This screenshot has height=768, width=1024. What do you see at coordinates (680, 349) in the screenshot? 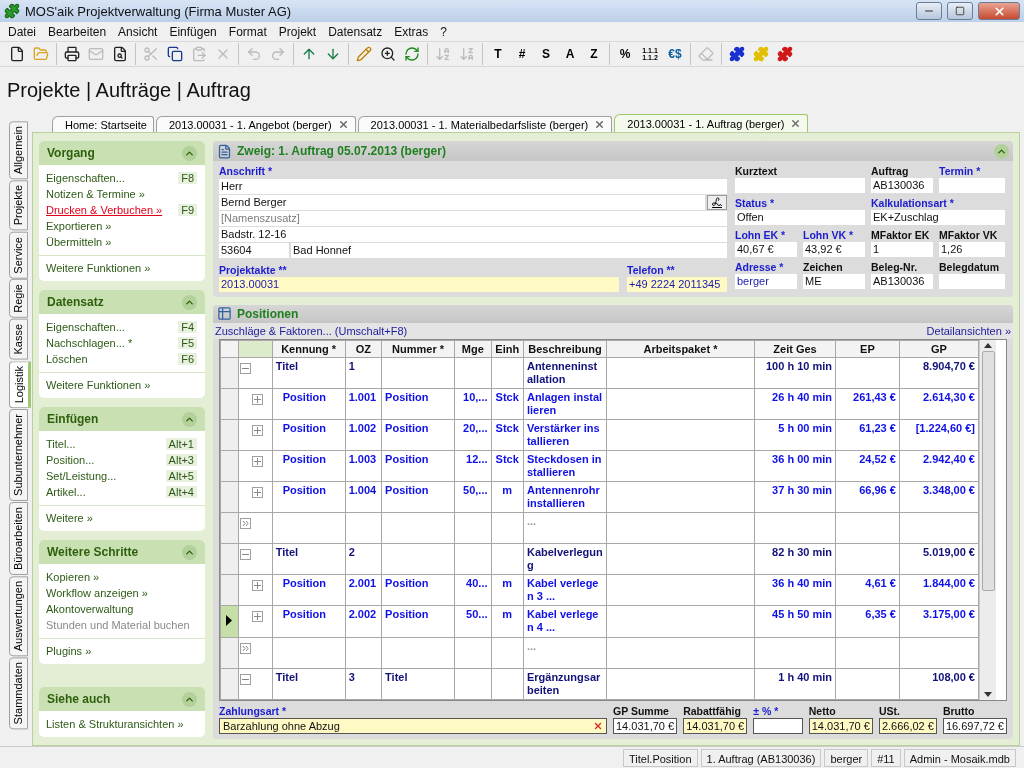
I see `column-header: Arbeitspaket *` at bounding box center [680, 349].